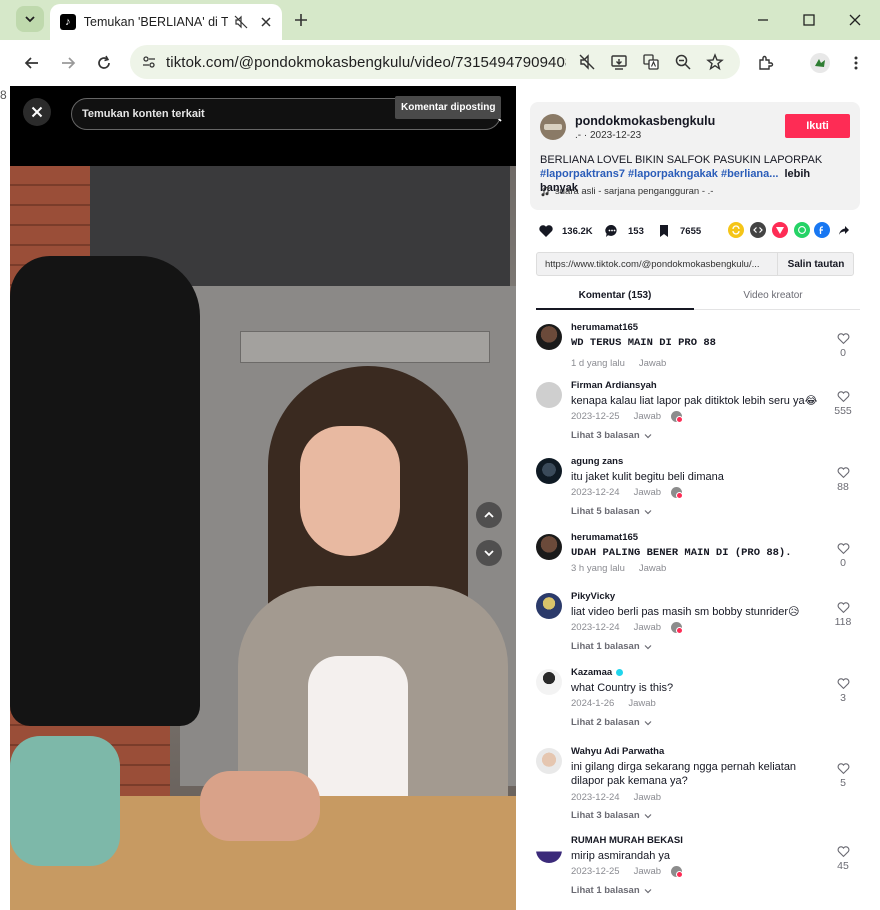 The width and height of the screenshot is (880, 910). Describe the element at coordinates (645, 121) in the screenshot. I see `author-name: pondokmokasbengkulu` at that location.